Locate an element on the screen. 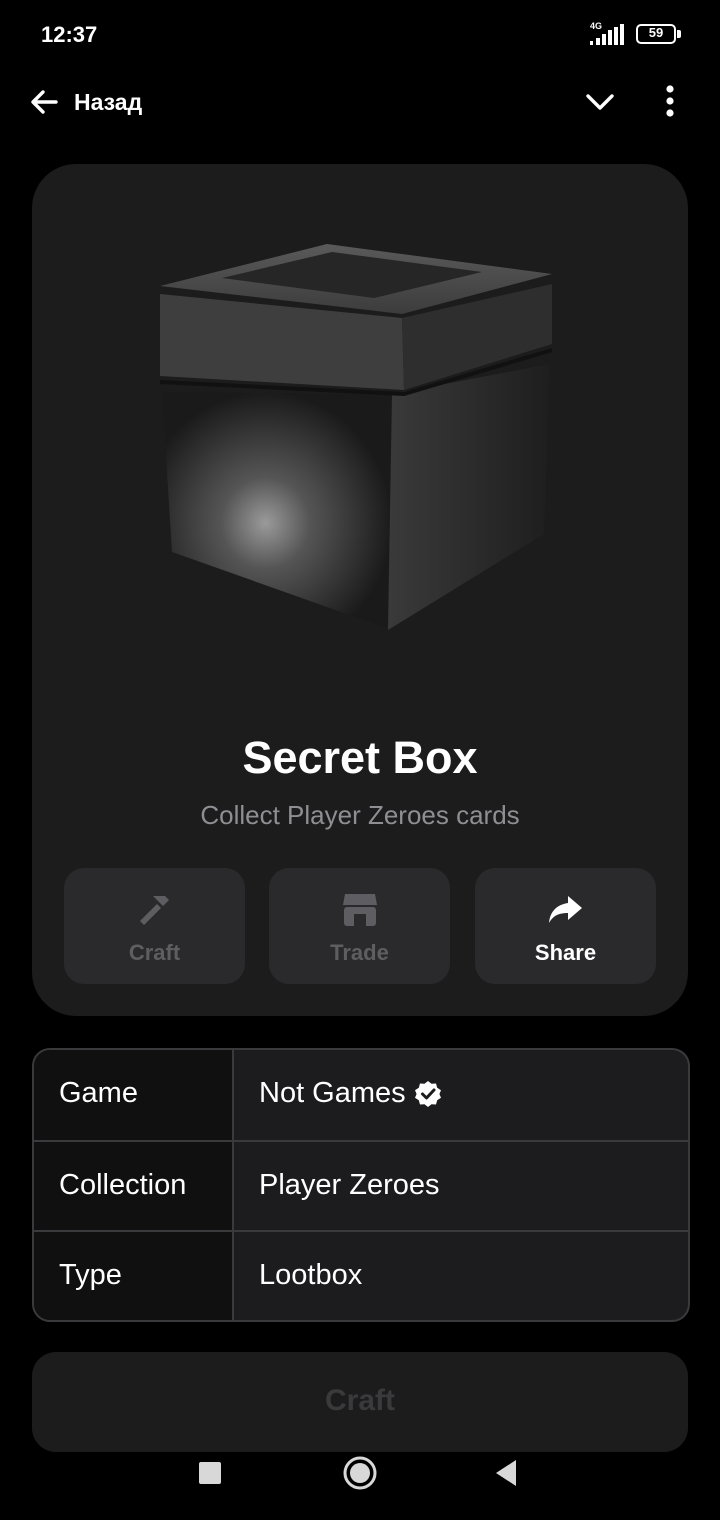  item-title: Secret Box is located at coordinates (360, 757).